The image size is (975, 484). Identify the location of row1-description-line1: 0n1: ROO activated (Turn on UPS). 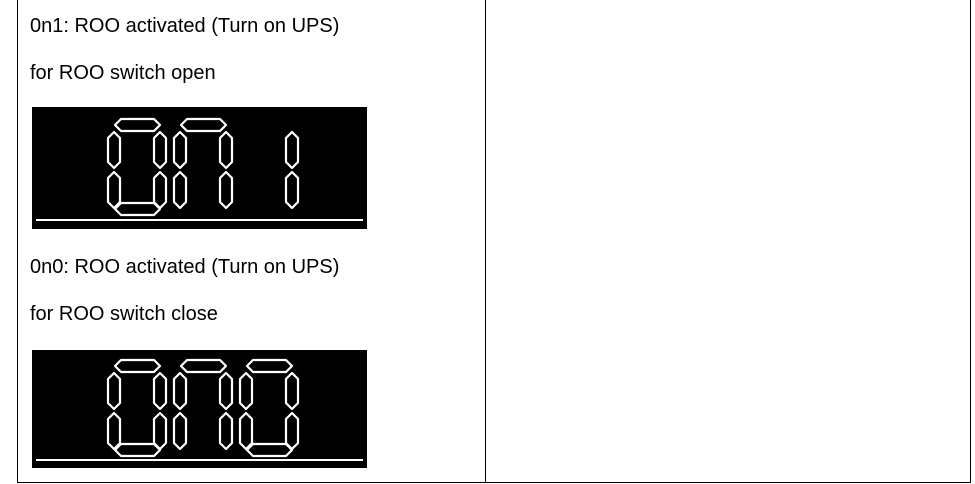
(185, 26).